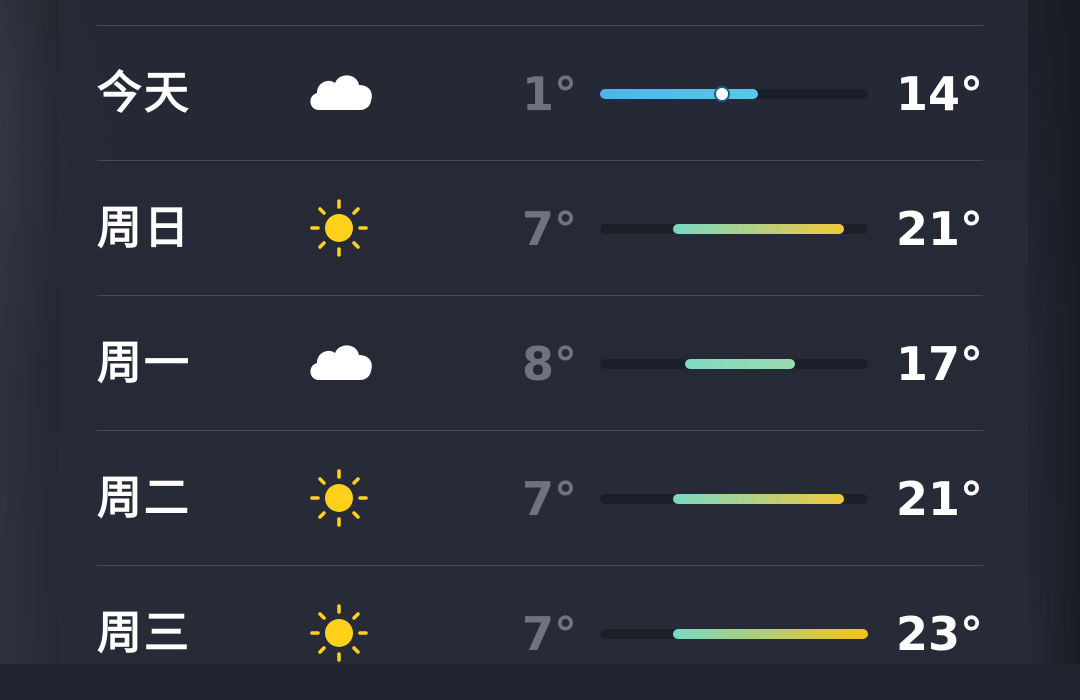  Describe the element at coordinates (549, 364) in the screenshot. I see `low-temp: 8°` at that location.